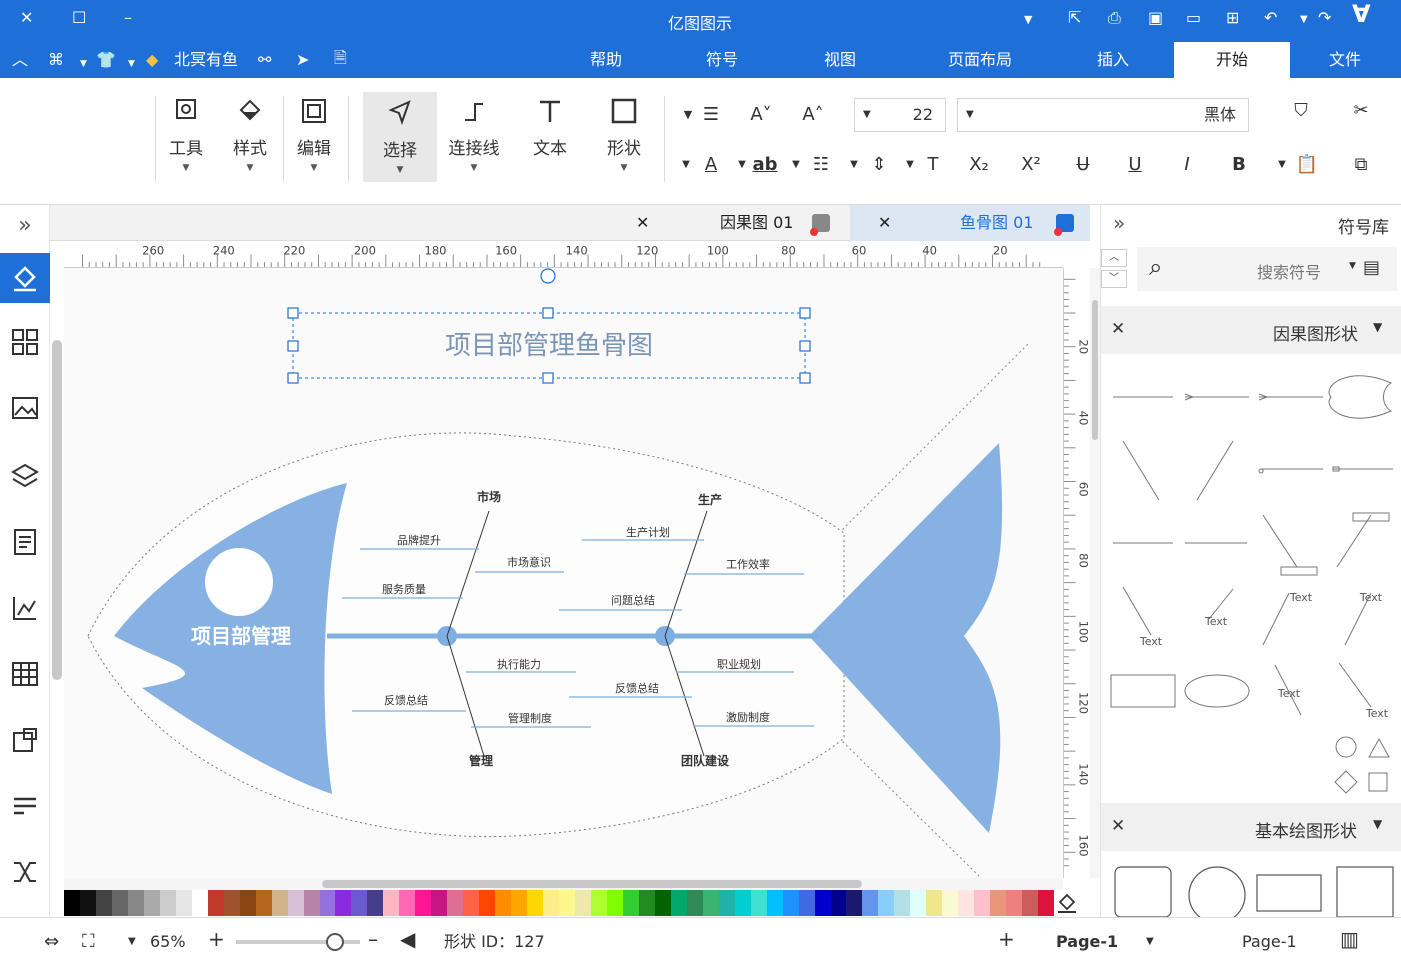 The image size is (1401, 967). What do you see at coordinates (241, 636) in the screenshot?
I see `head-label: 项目部管理` at bounding box center [241, 636].